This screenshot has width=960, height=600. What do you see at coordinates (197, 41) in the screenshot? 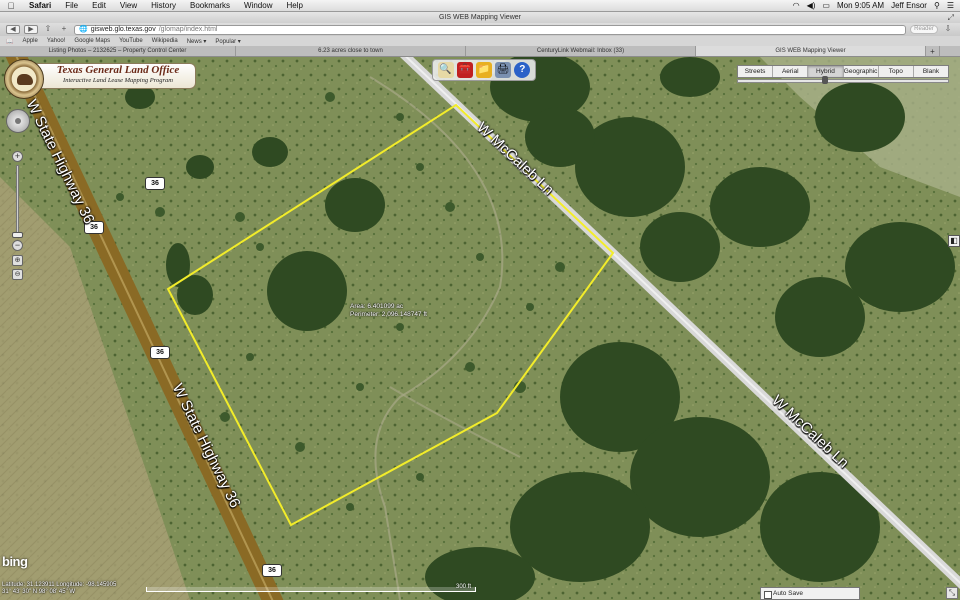
I see `bookmark-news: News ▾` at bounding box center [197, 41].